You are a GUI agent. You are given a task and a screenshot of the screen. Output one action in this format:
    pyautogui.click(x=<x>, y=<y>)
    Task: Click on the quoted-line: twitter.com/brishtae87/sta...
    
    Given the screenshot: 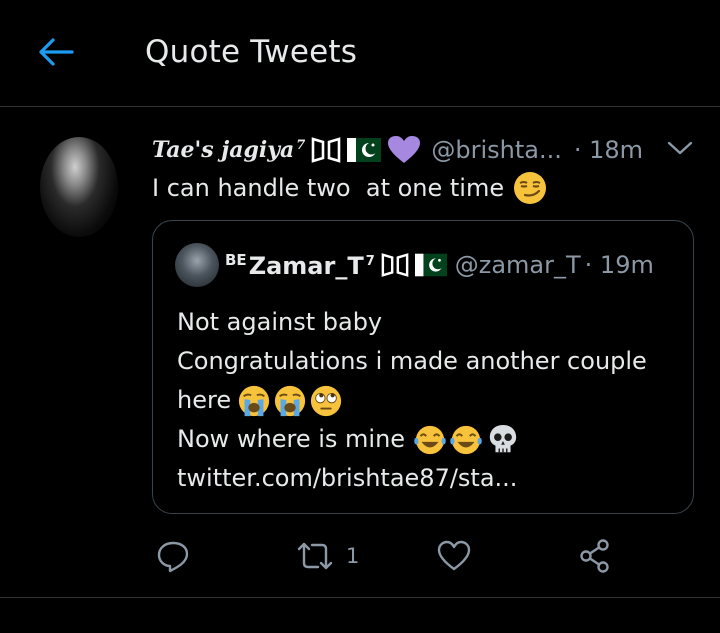 What is the action you would take?
    pyautogui.click(x=427, y=478)
    